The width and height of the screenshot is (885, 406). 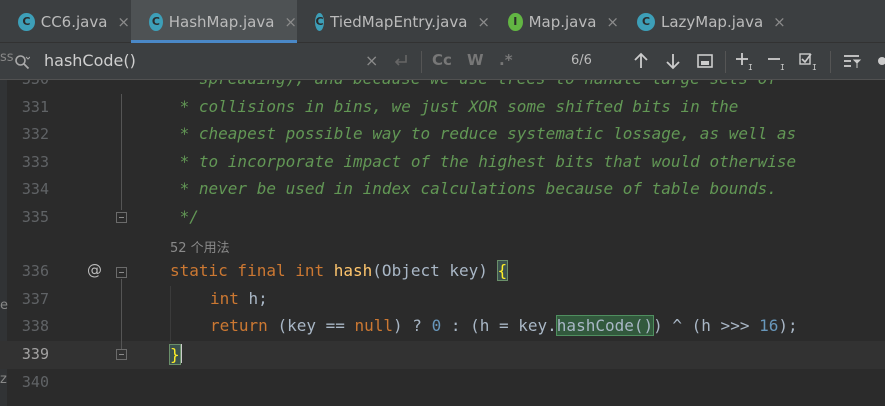 What do you see at coordinates (475, 60) in the screenshot?
I see `words-toggle: W` at bounding box center [475, 60].